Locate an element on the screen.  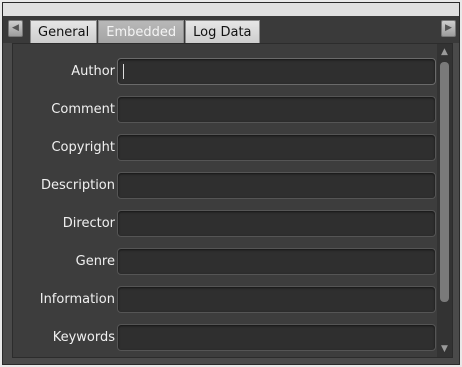
field-row-comment: Comment is located at coordinates (224, 110).